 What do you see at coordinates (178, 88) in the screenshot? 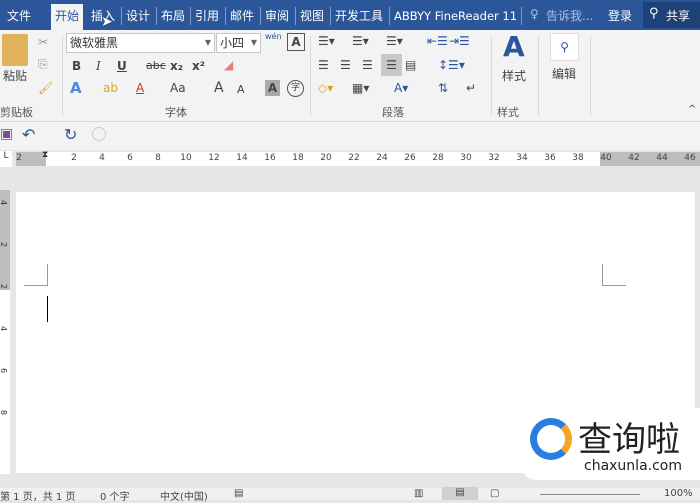
I see `change-case-button: Aa` at bounding box center [178, 88].